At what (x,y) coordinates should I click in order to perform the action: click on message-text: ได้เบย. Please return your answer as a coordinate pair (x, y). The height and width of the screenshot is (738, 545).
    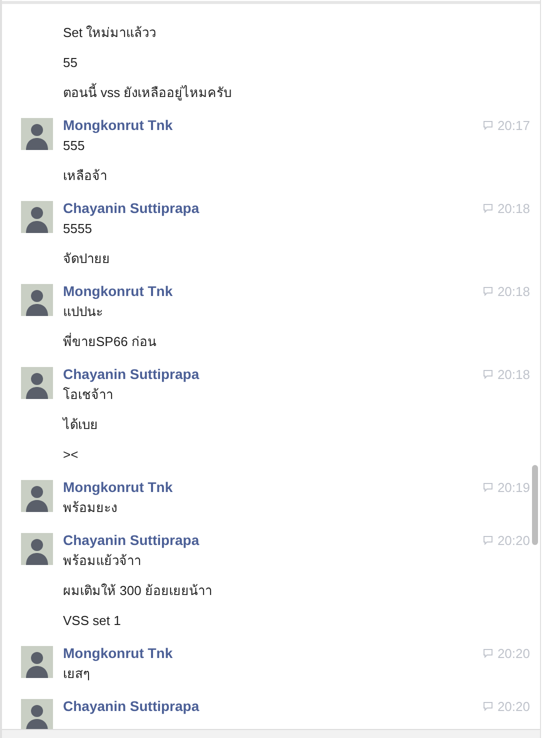
    Looking at the image, I should click on (80, 424).